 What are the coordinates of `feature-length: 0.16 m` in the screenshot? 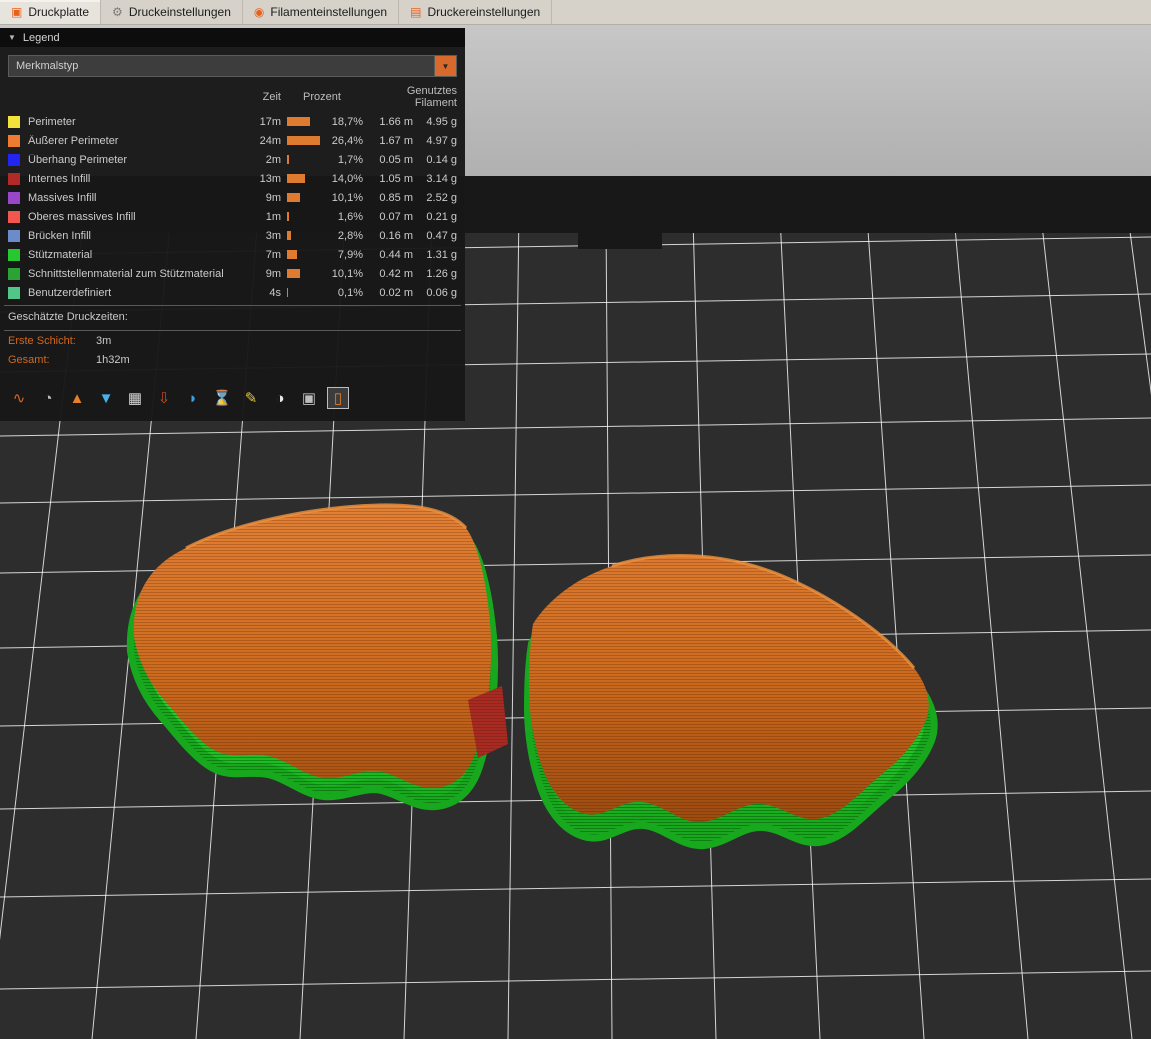 It's located at (396, 235).